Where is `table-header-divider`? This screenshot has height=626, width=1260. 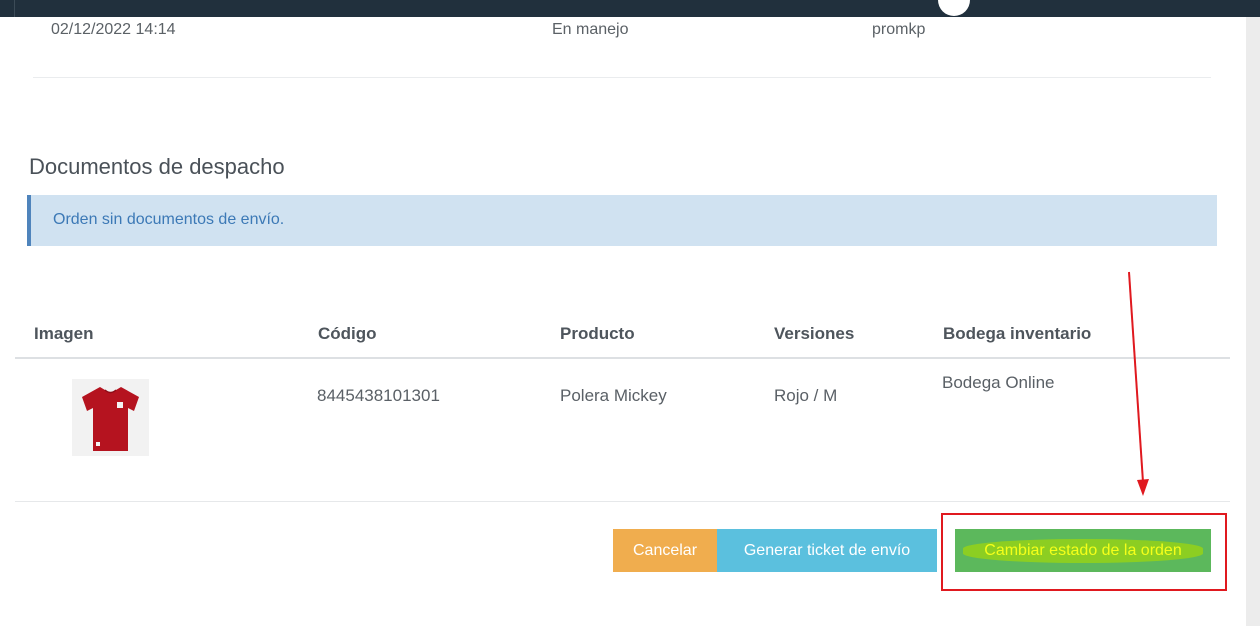 table-header-divider is located at coordinates (622, 358).